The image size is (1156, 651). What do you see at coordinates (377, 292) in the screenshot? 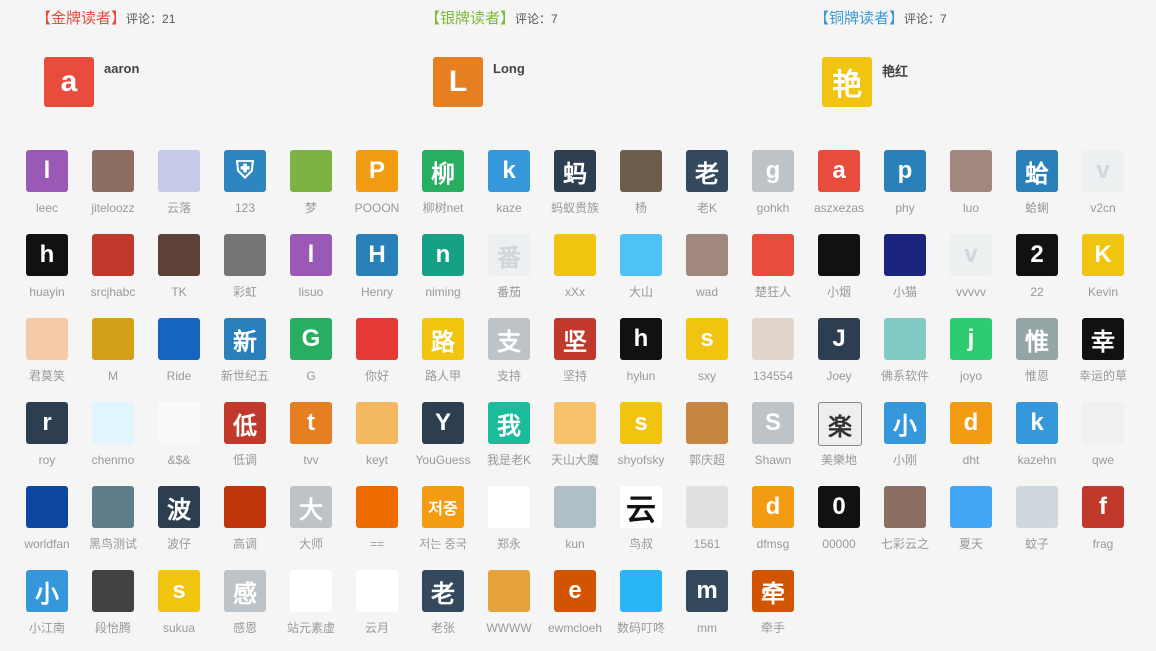
I see `visitor-name: Henry` at bounding box center [377, 292].